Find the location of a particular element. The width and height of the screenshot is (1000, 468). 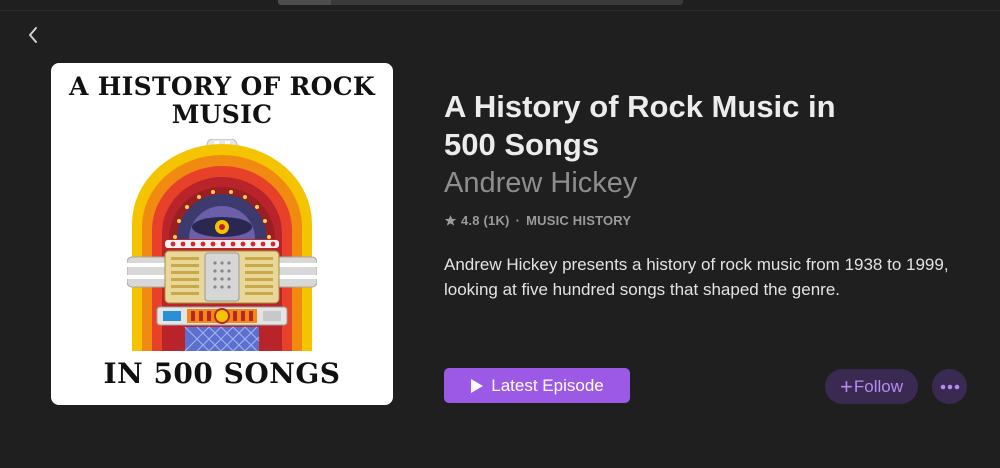

playback-progress-fill is located at coordinates (304, 2).